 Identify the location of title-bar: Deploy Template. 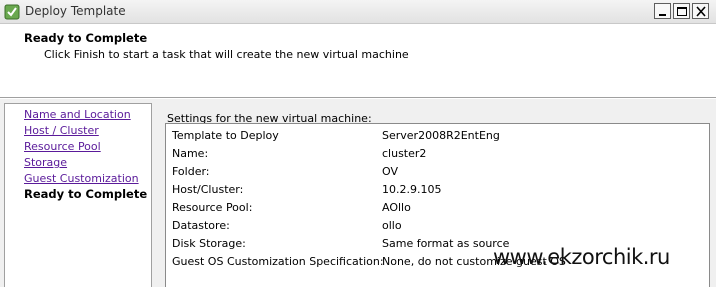
(358, 12).